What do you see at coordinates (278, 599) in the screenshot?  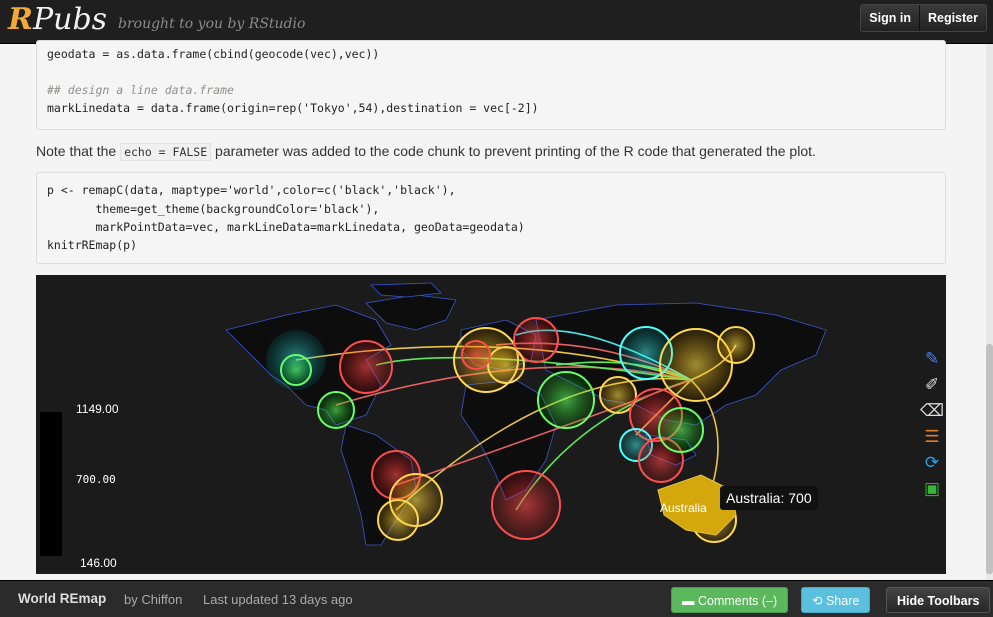 I see `last-updated-text: Last updated 13 days ago` at bounding box center [278, 599].